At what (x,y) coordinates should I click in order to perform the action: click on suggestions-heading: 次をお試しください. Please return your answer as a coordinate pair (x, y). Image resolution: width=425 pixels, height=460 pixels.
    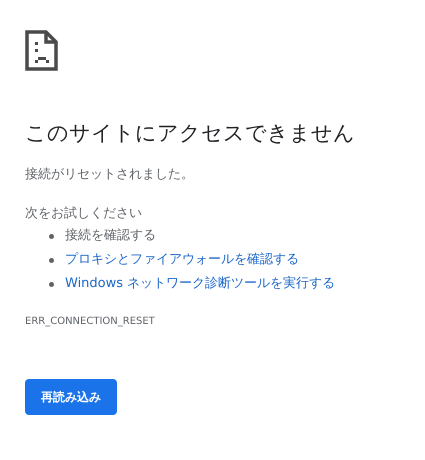
    Looking at the image, I should click on (83, 214).